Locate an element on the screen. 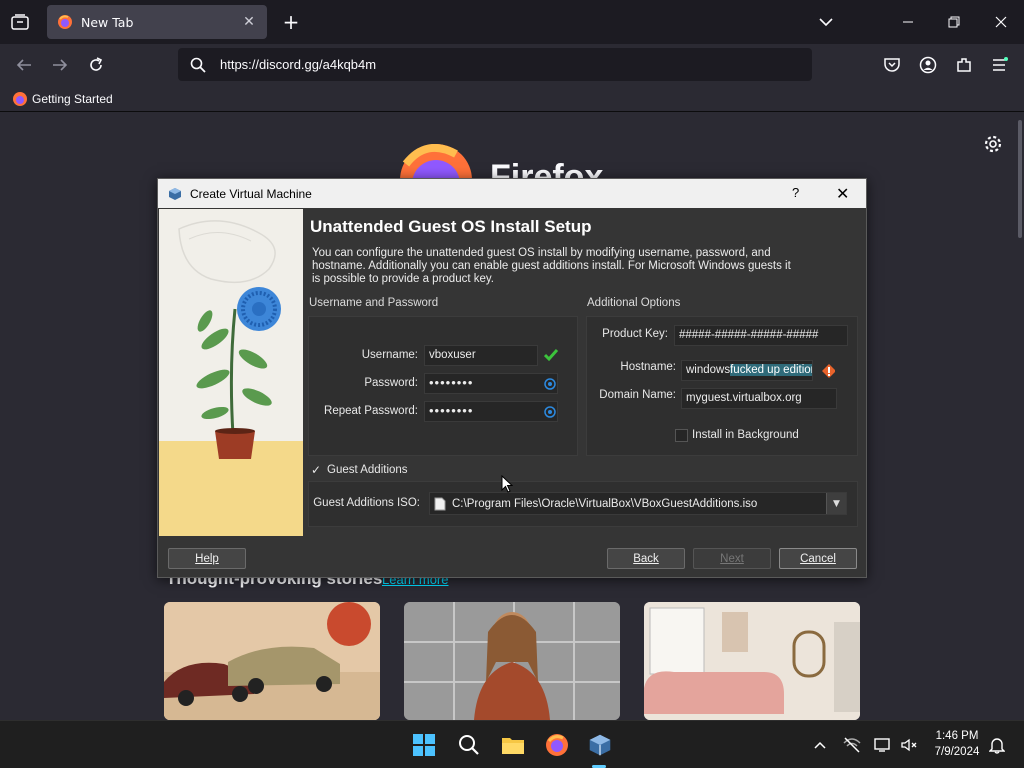 This screenshot has width=1024, height=768. tab-title: New Tab is located at coordinates (107, 22).